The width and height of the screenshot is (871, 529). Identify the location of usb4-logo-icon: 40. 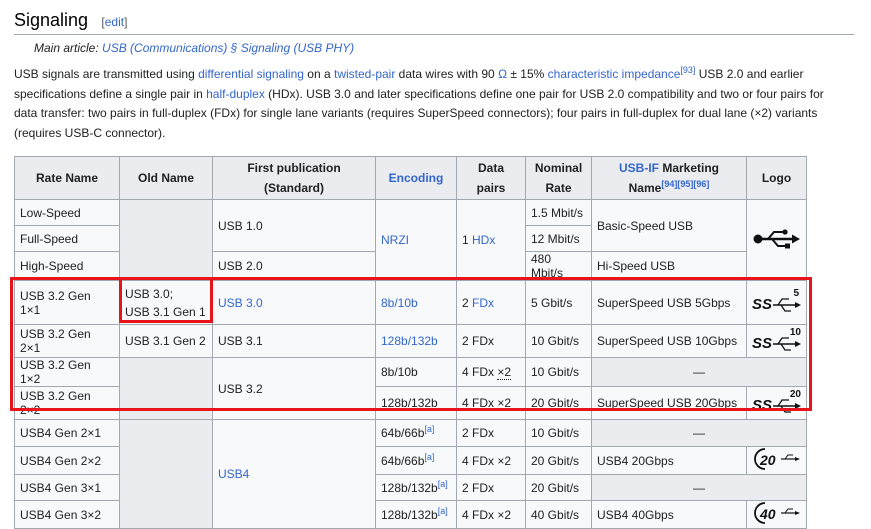
(776, 514).